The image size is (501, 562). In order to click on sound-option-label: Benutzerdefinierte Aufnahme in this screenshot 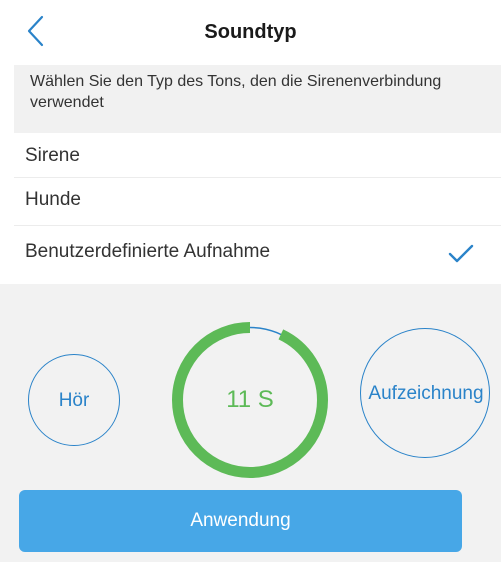, I will do `click(148, 251)`.